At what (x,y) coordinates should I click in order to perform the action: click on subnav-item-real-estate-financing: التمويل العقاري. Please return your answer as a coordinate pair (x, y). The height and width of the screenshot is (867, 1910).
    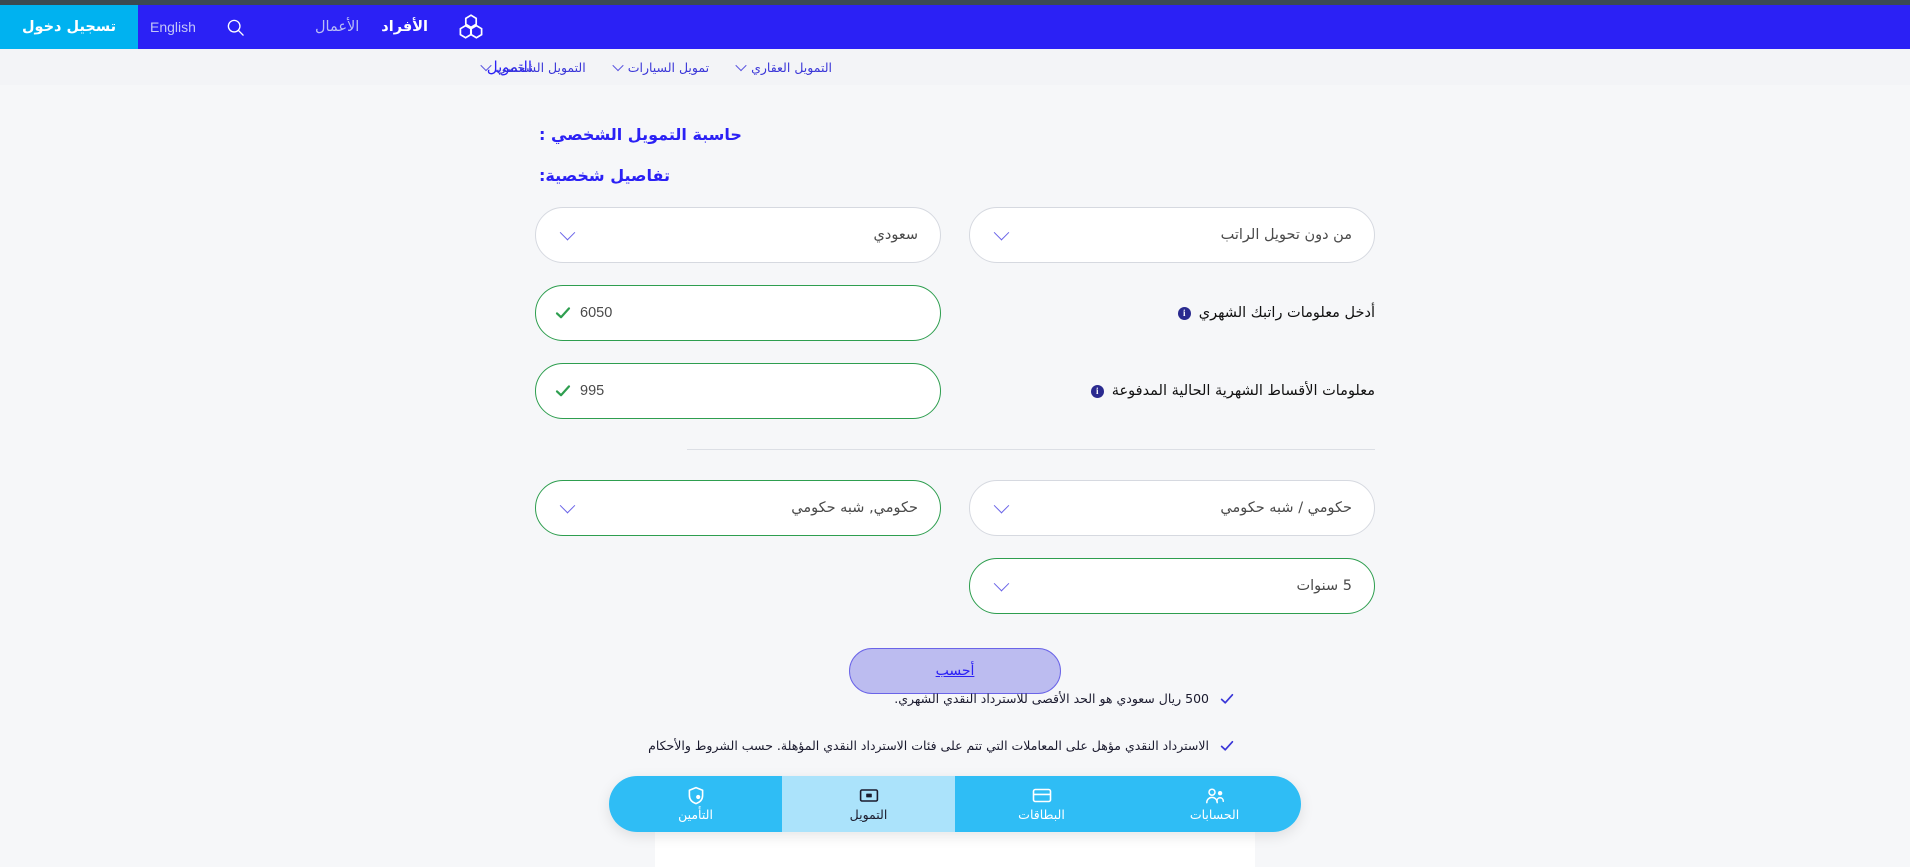
    Looking at the image, I should click on (783, 67).